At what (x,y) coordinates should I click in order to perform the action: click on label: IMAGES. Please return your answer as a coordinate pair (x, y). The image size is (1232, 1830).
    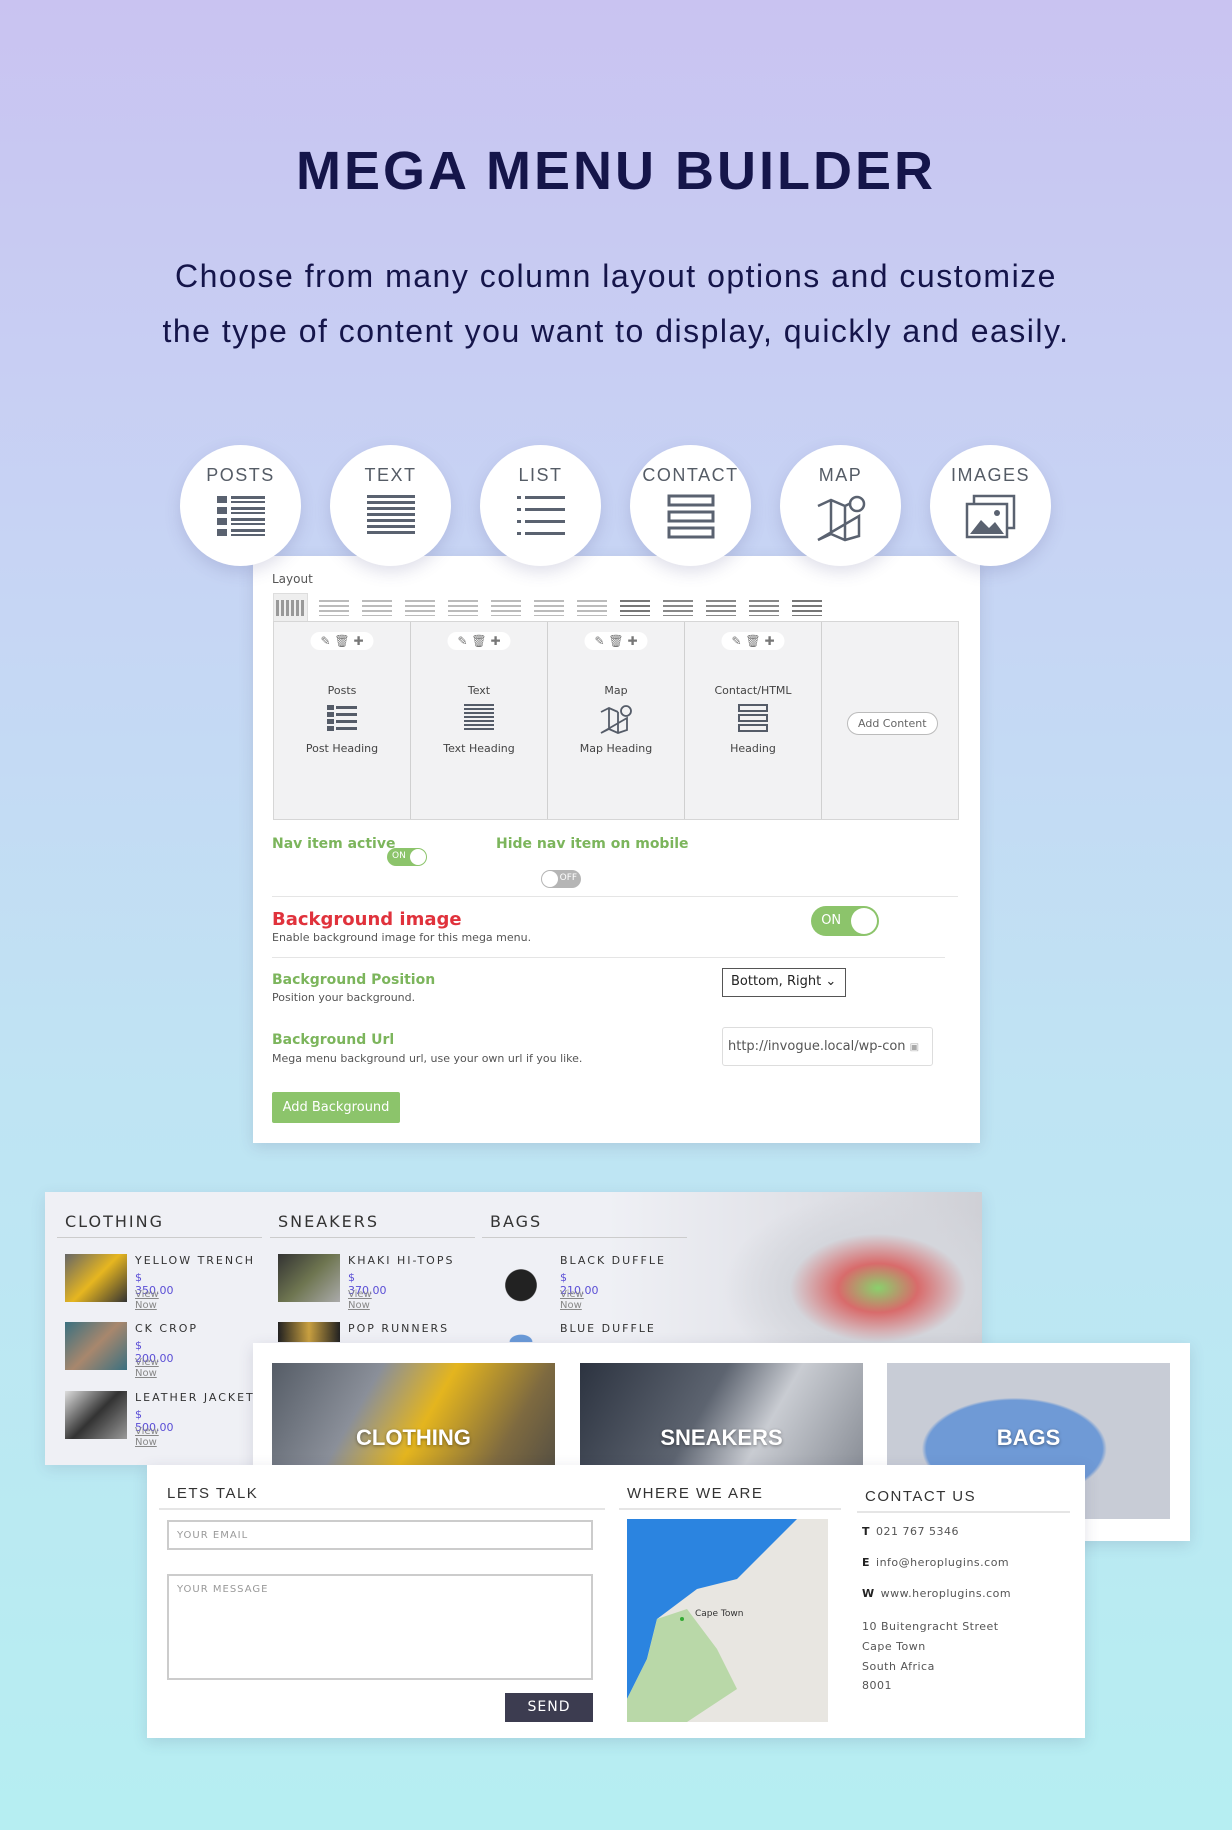
    Looking at the image, I should click on (990, 475).